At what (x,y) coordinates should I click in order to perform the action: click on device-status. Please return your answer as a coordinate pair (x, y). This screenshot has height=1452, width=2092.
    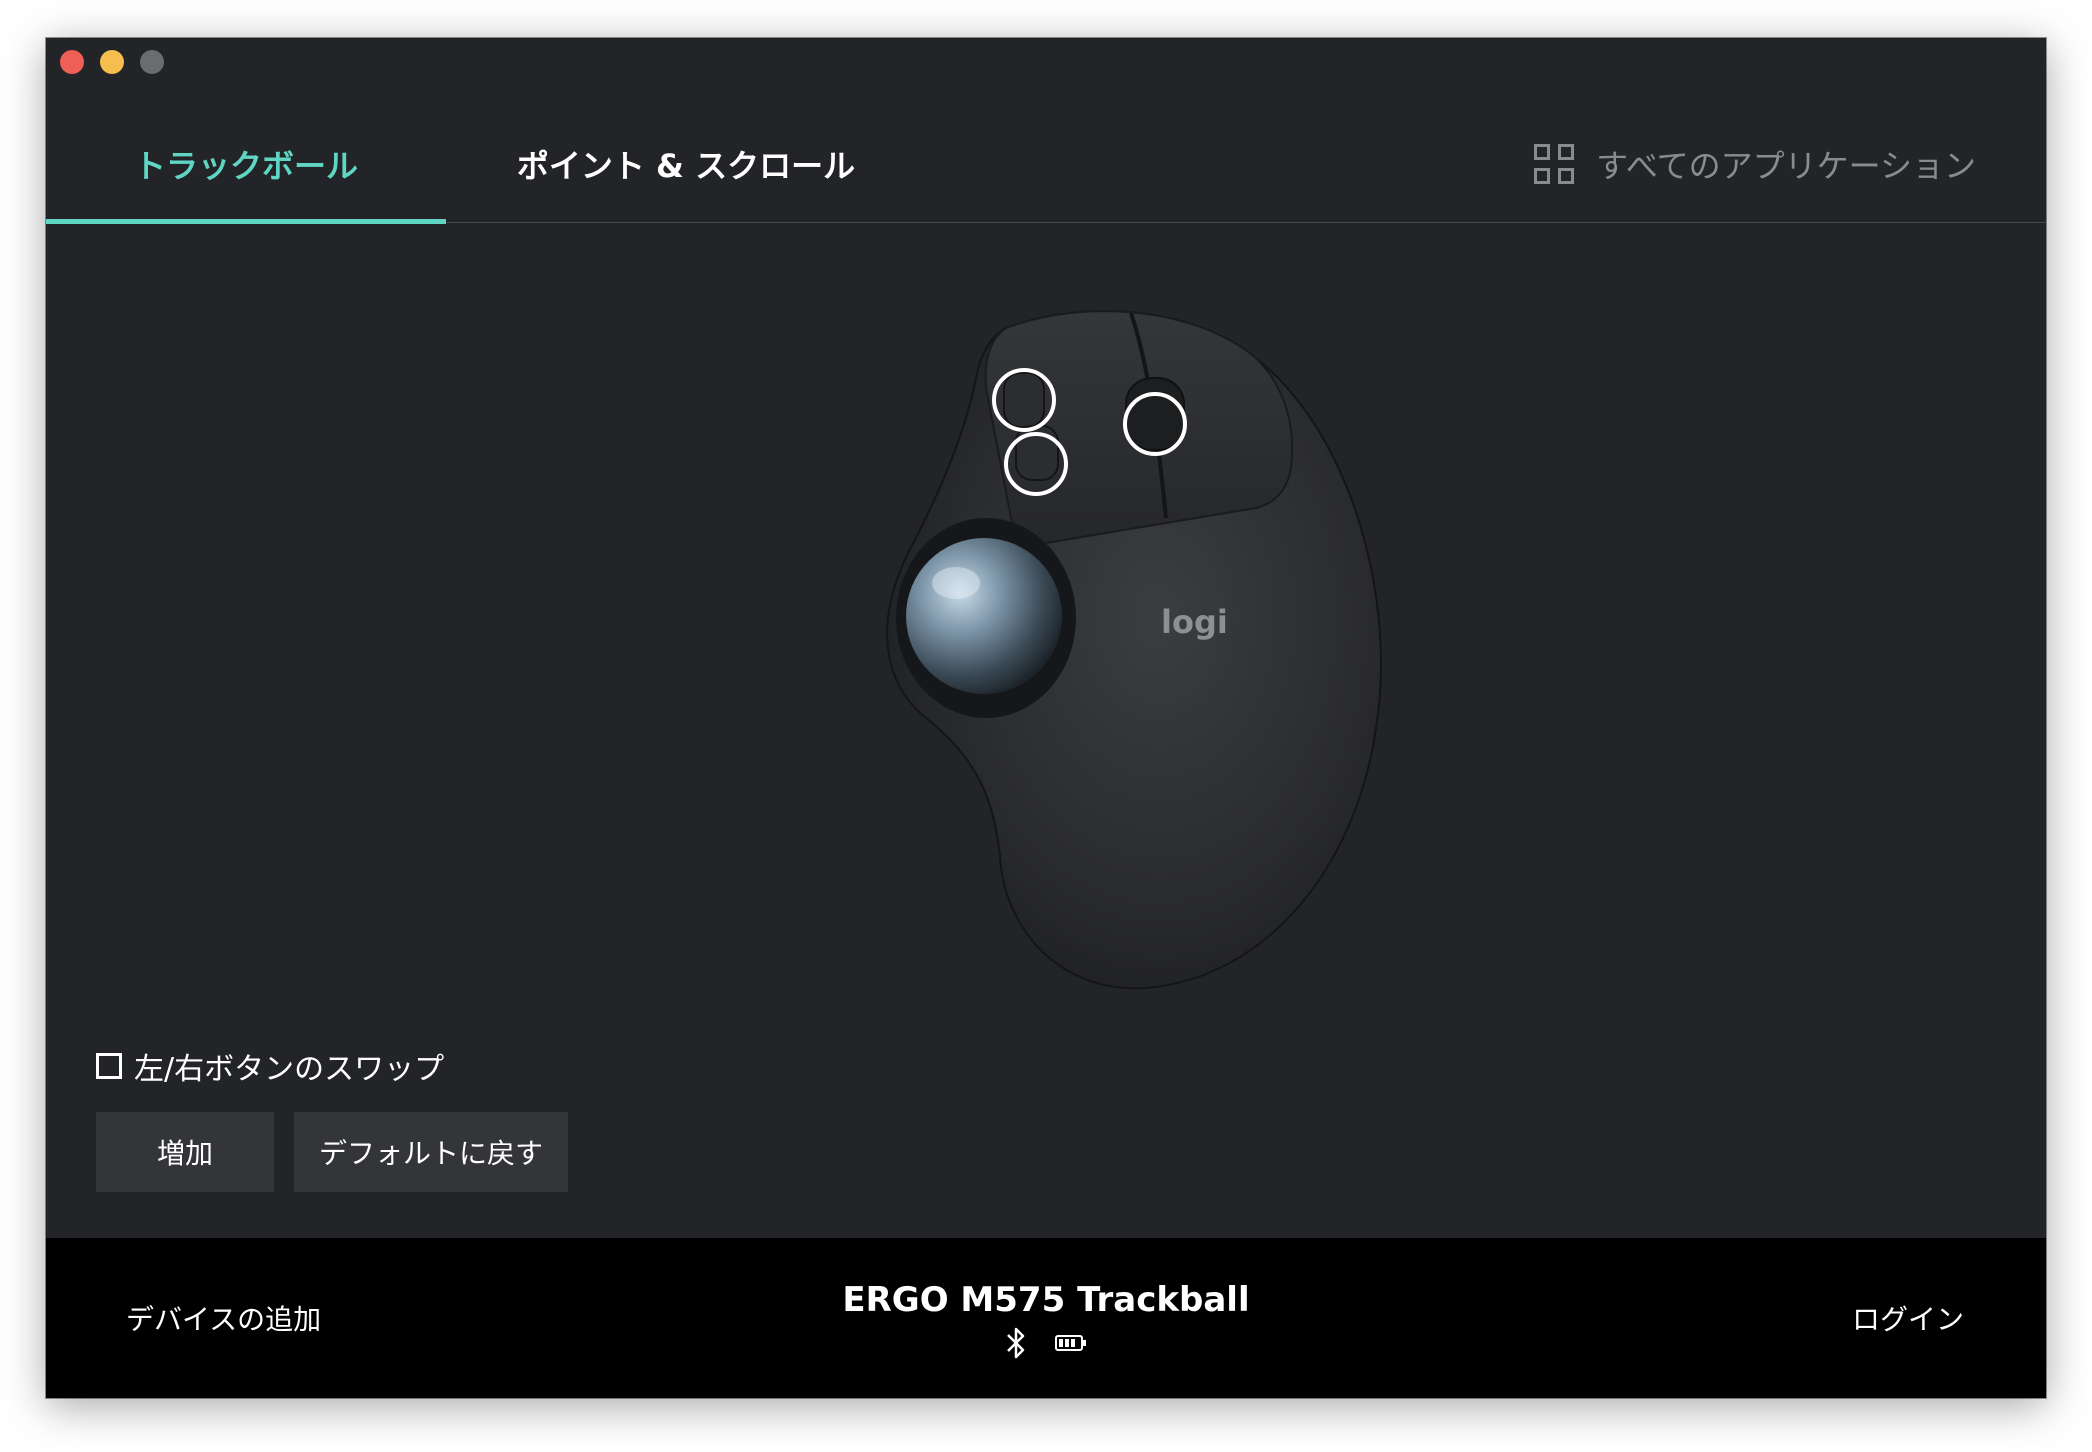
    Looking at the image, I should click on (1046, 1343).